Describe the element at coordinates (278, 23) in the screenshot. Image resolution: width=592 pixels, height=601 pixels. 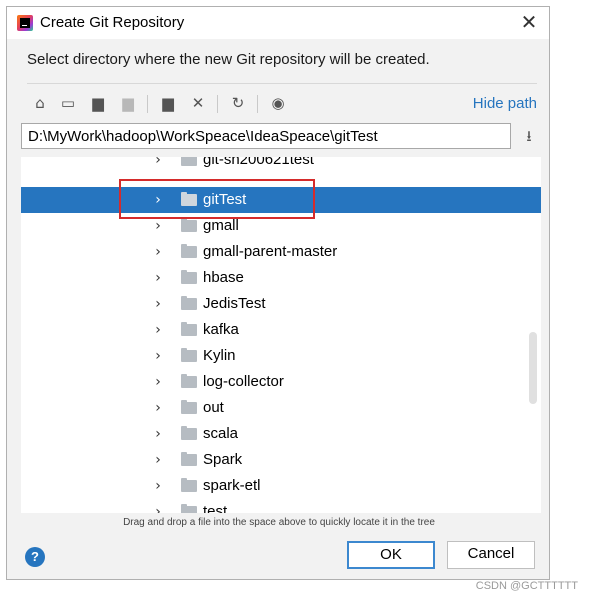
I see `title-bar: Create Git Repository ✕` at that location.